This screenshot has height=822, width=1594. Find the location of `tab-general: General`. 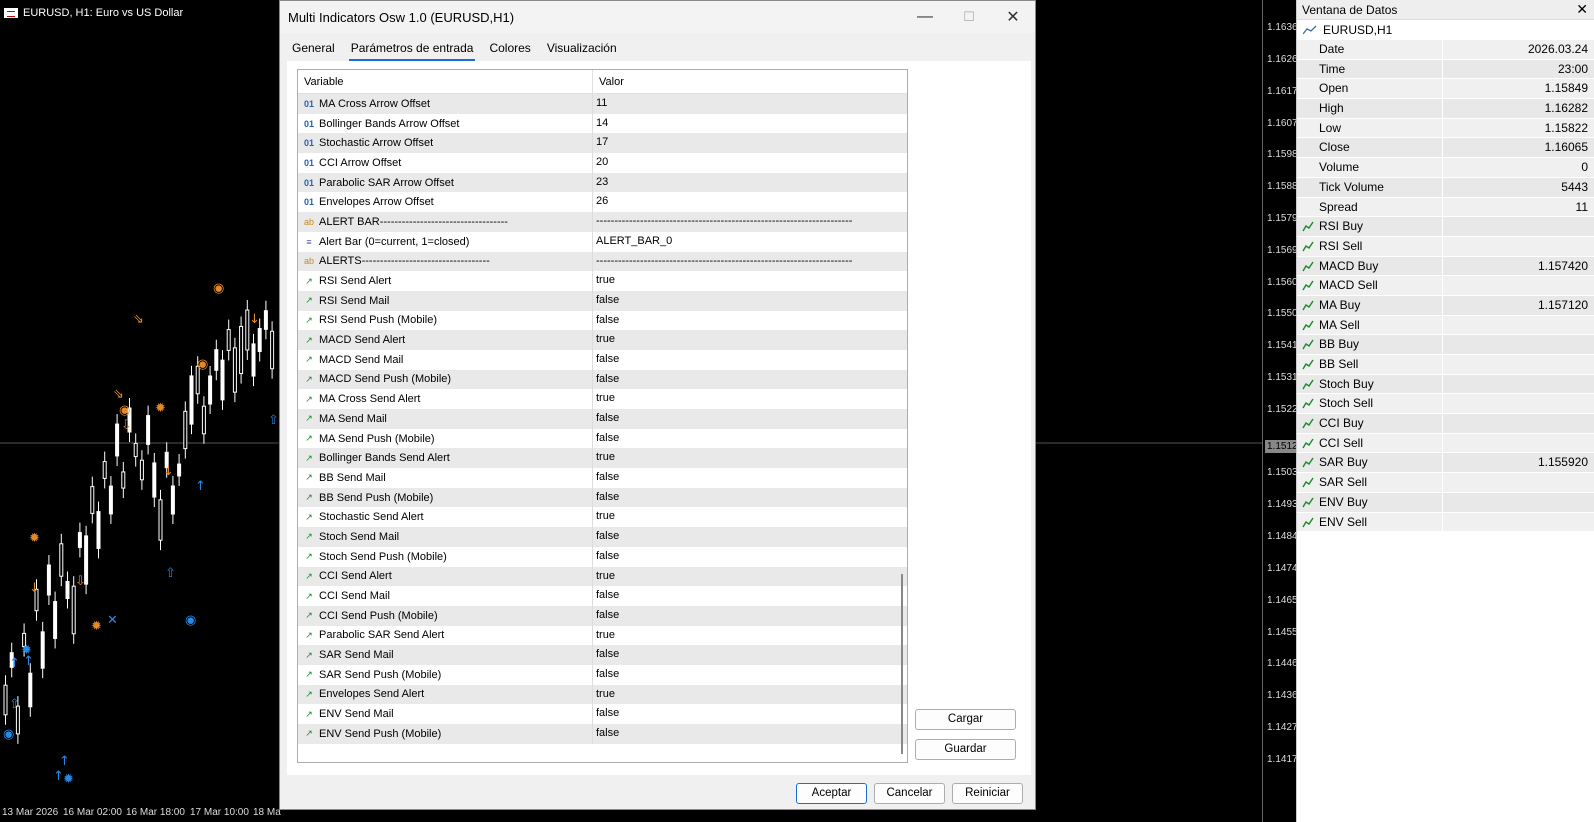

tab-general: General is located at coordinates (313, 50).